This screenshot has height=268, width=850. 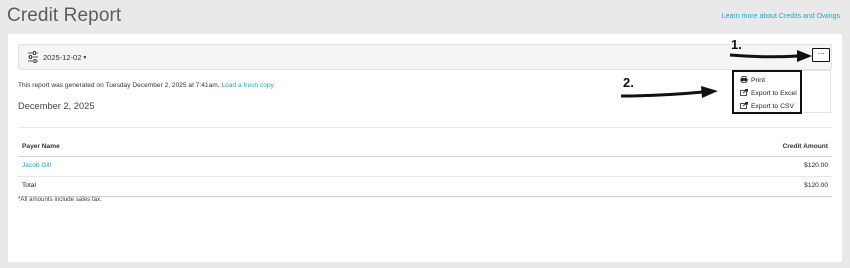 I want to click on learn-more-link: Learn more about Credits and Owings, so click(x=781, y=16).